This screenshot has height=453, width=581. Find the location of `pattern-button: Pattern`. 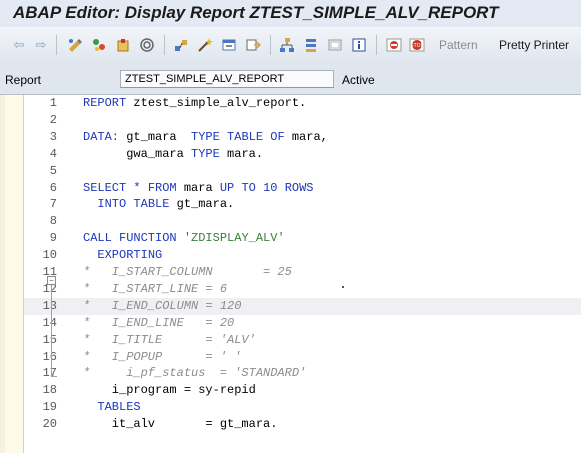

pattern-button: Pattern is located at coordinates (458, 45).